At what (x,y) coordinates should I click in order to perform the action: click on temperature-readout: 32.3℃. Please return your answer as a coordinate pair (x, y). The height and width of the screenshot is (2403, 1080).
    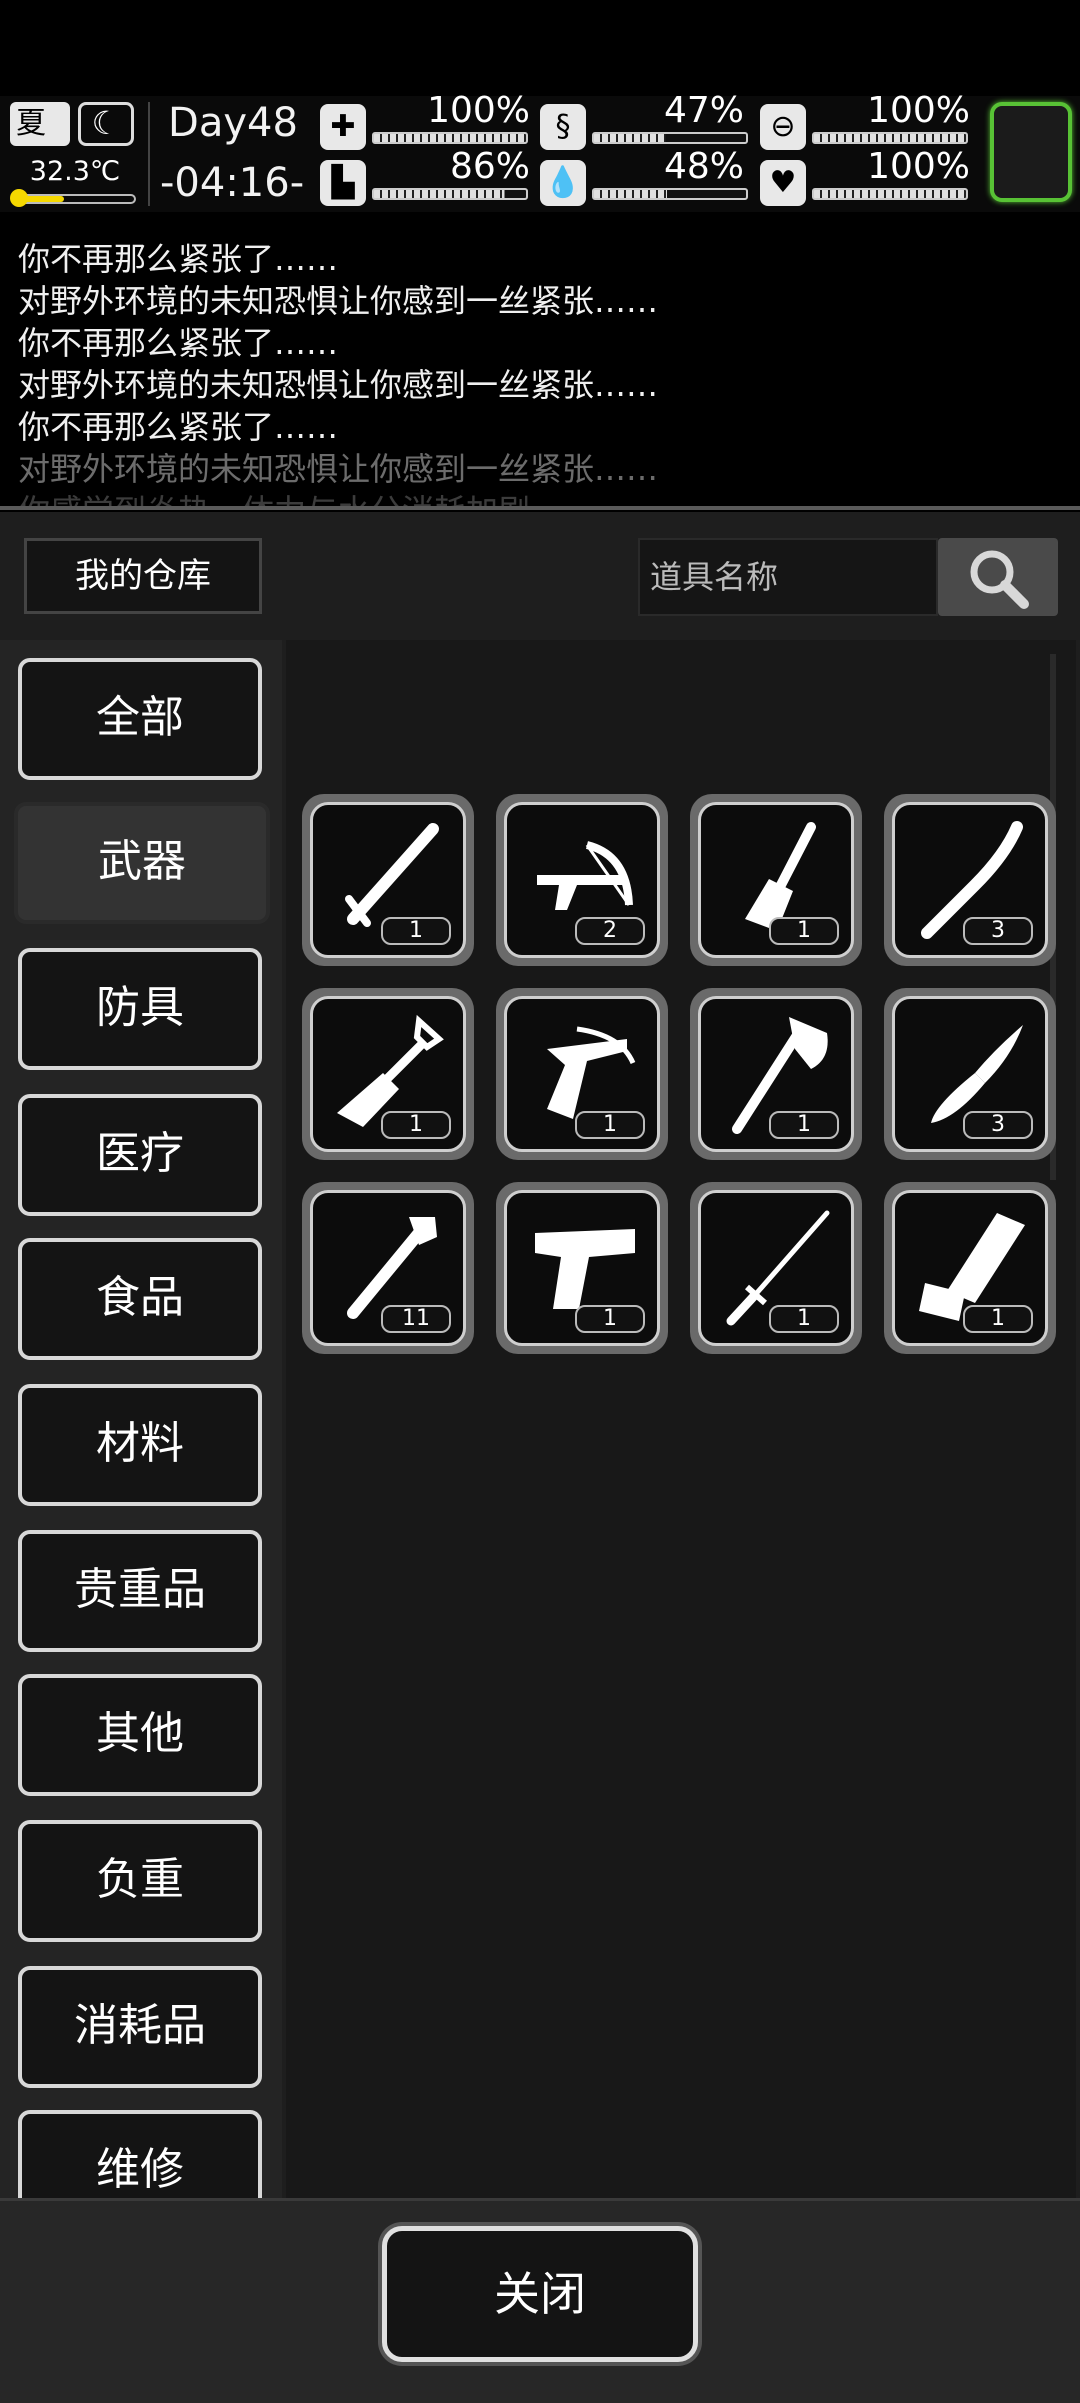
    Looking at the image, I should click on (75, 171).